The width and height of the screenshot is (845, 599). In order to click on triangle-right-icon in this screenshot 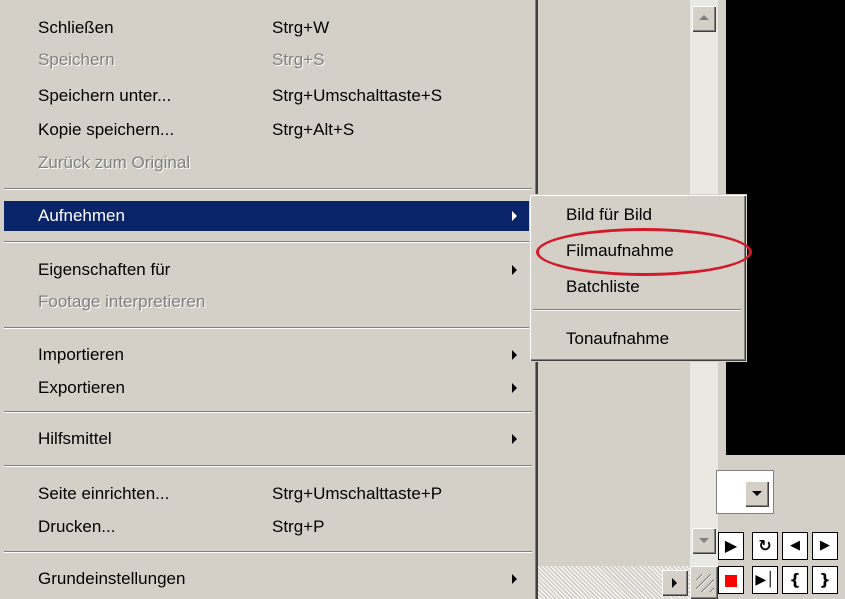, I will do `click(674, 583)`.